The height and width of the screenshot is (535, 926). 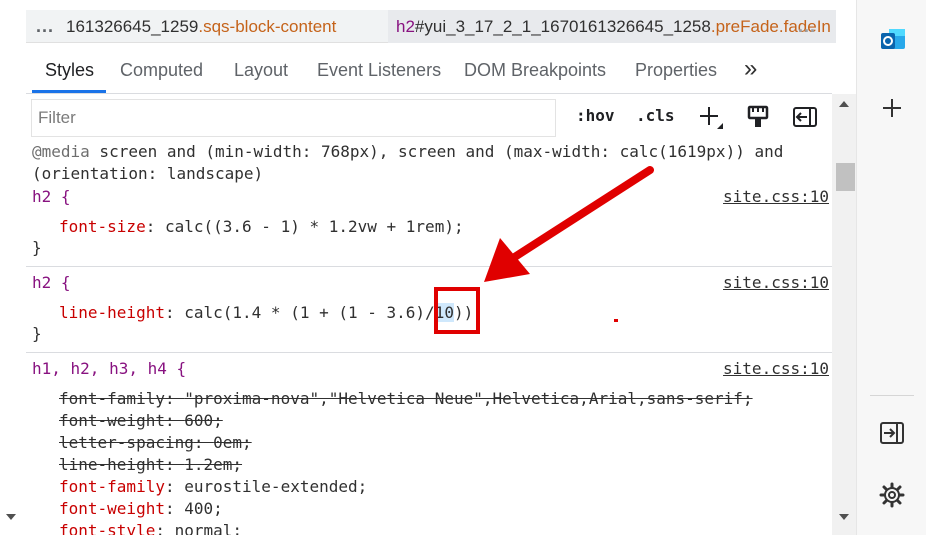 I want to click on new-style-rule-plus-icon, so click(x=710, y=117).